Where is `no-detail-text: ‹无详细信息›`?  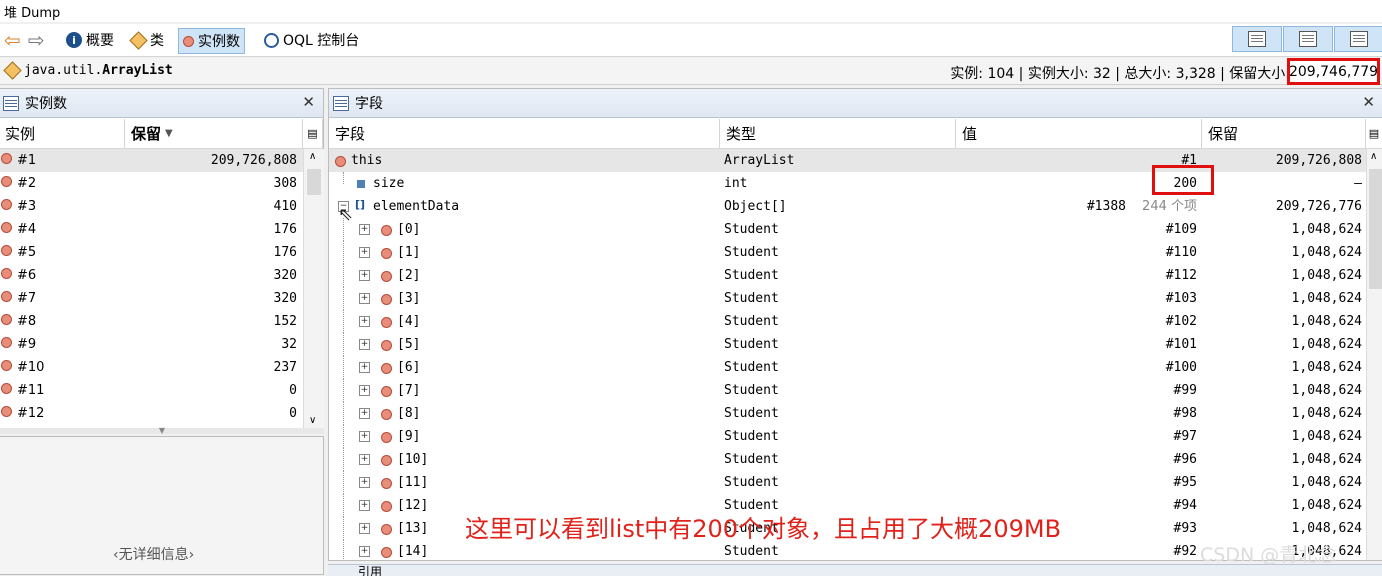 no-detail-text: ‹无详细信息› is located at coordinates (154, 555).